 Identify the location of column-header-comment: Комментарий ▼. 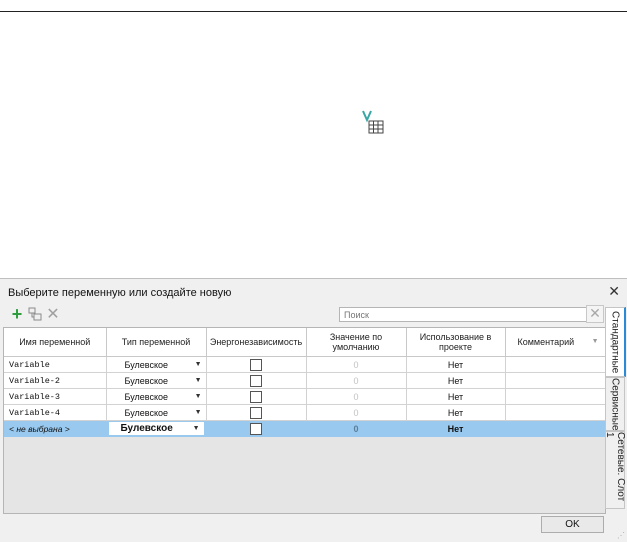
(555, 342).